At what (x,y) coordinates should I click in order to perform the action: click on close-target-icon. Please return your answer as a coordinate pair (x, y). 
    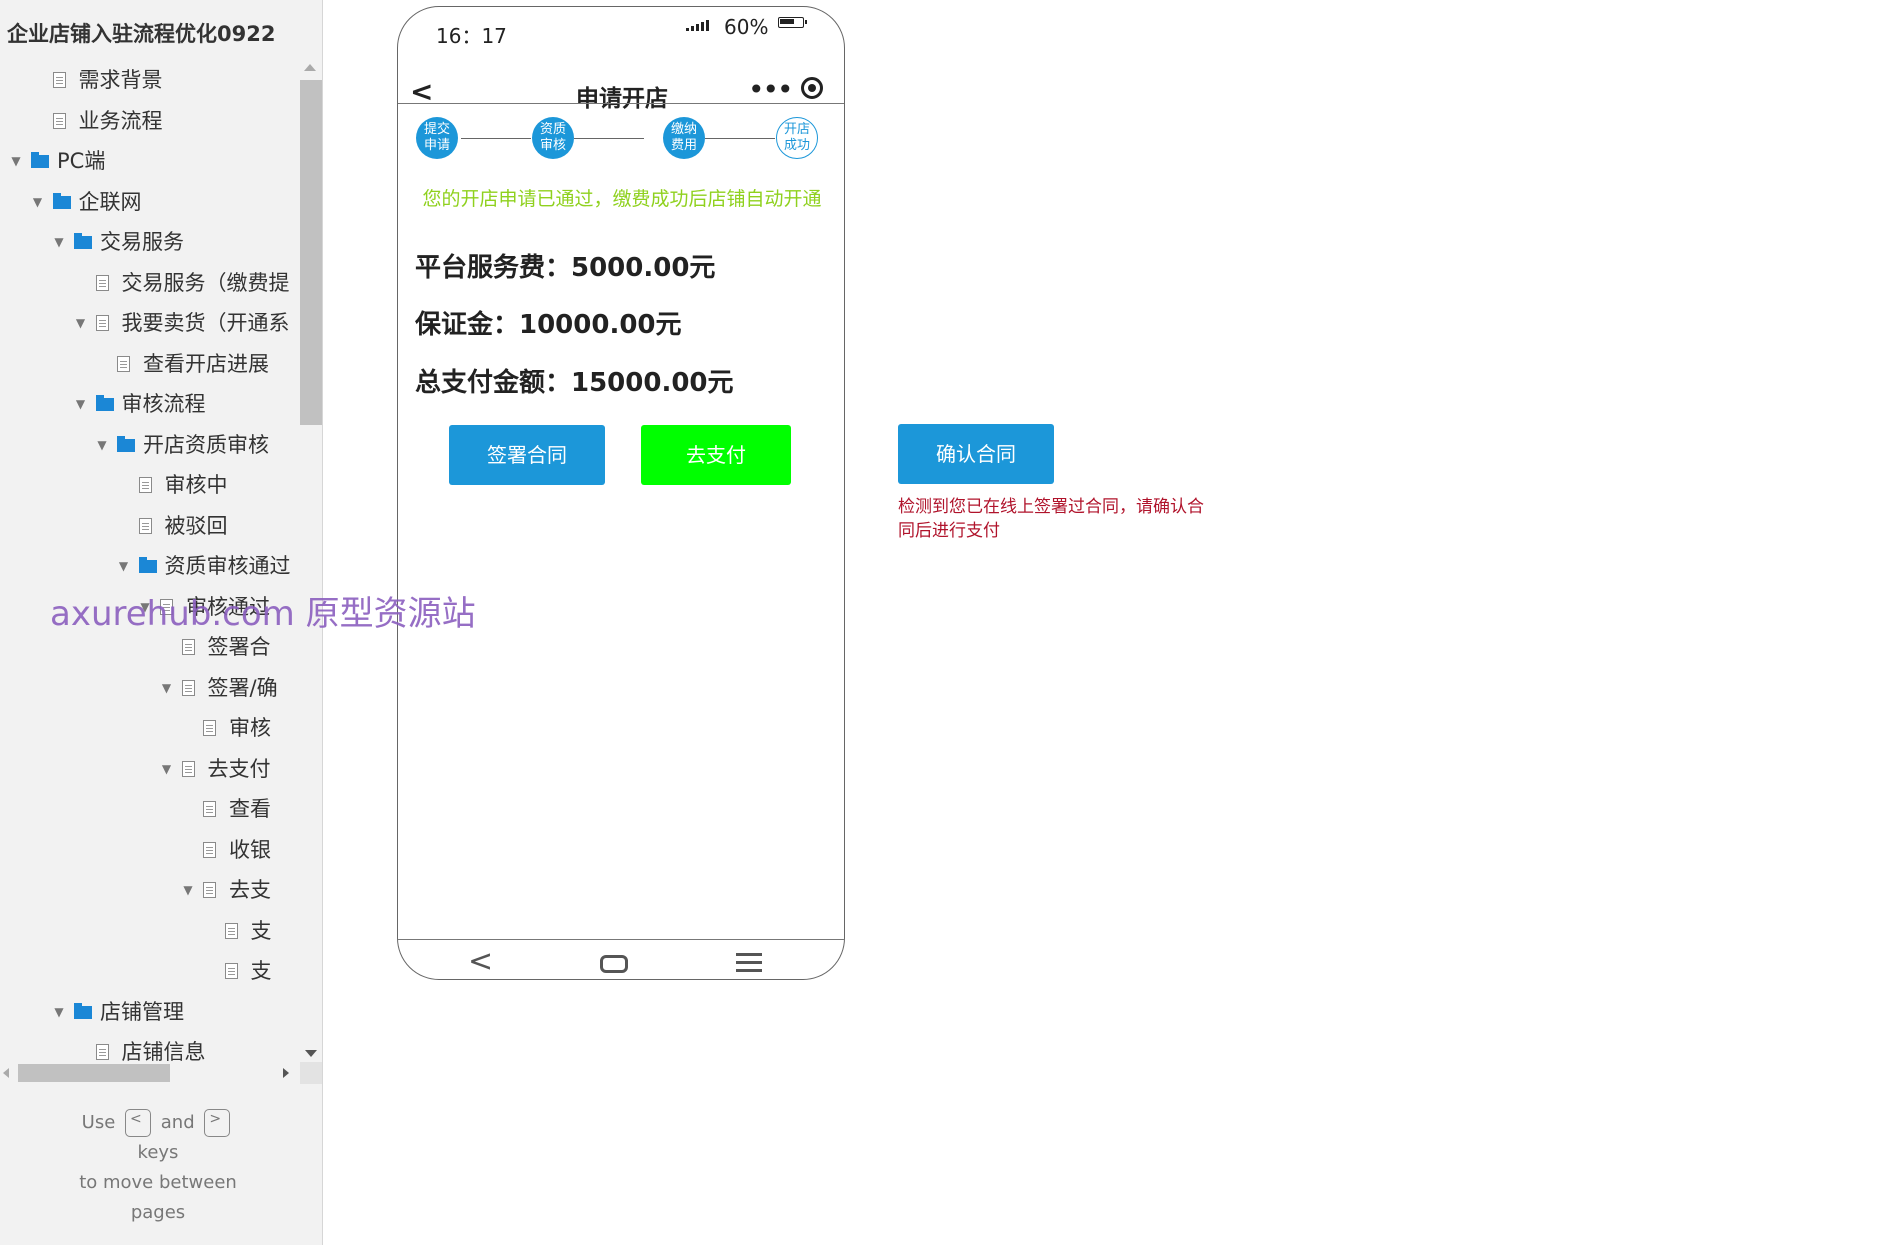
    Looking at the image, I should click on (812, 88).